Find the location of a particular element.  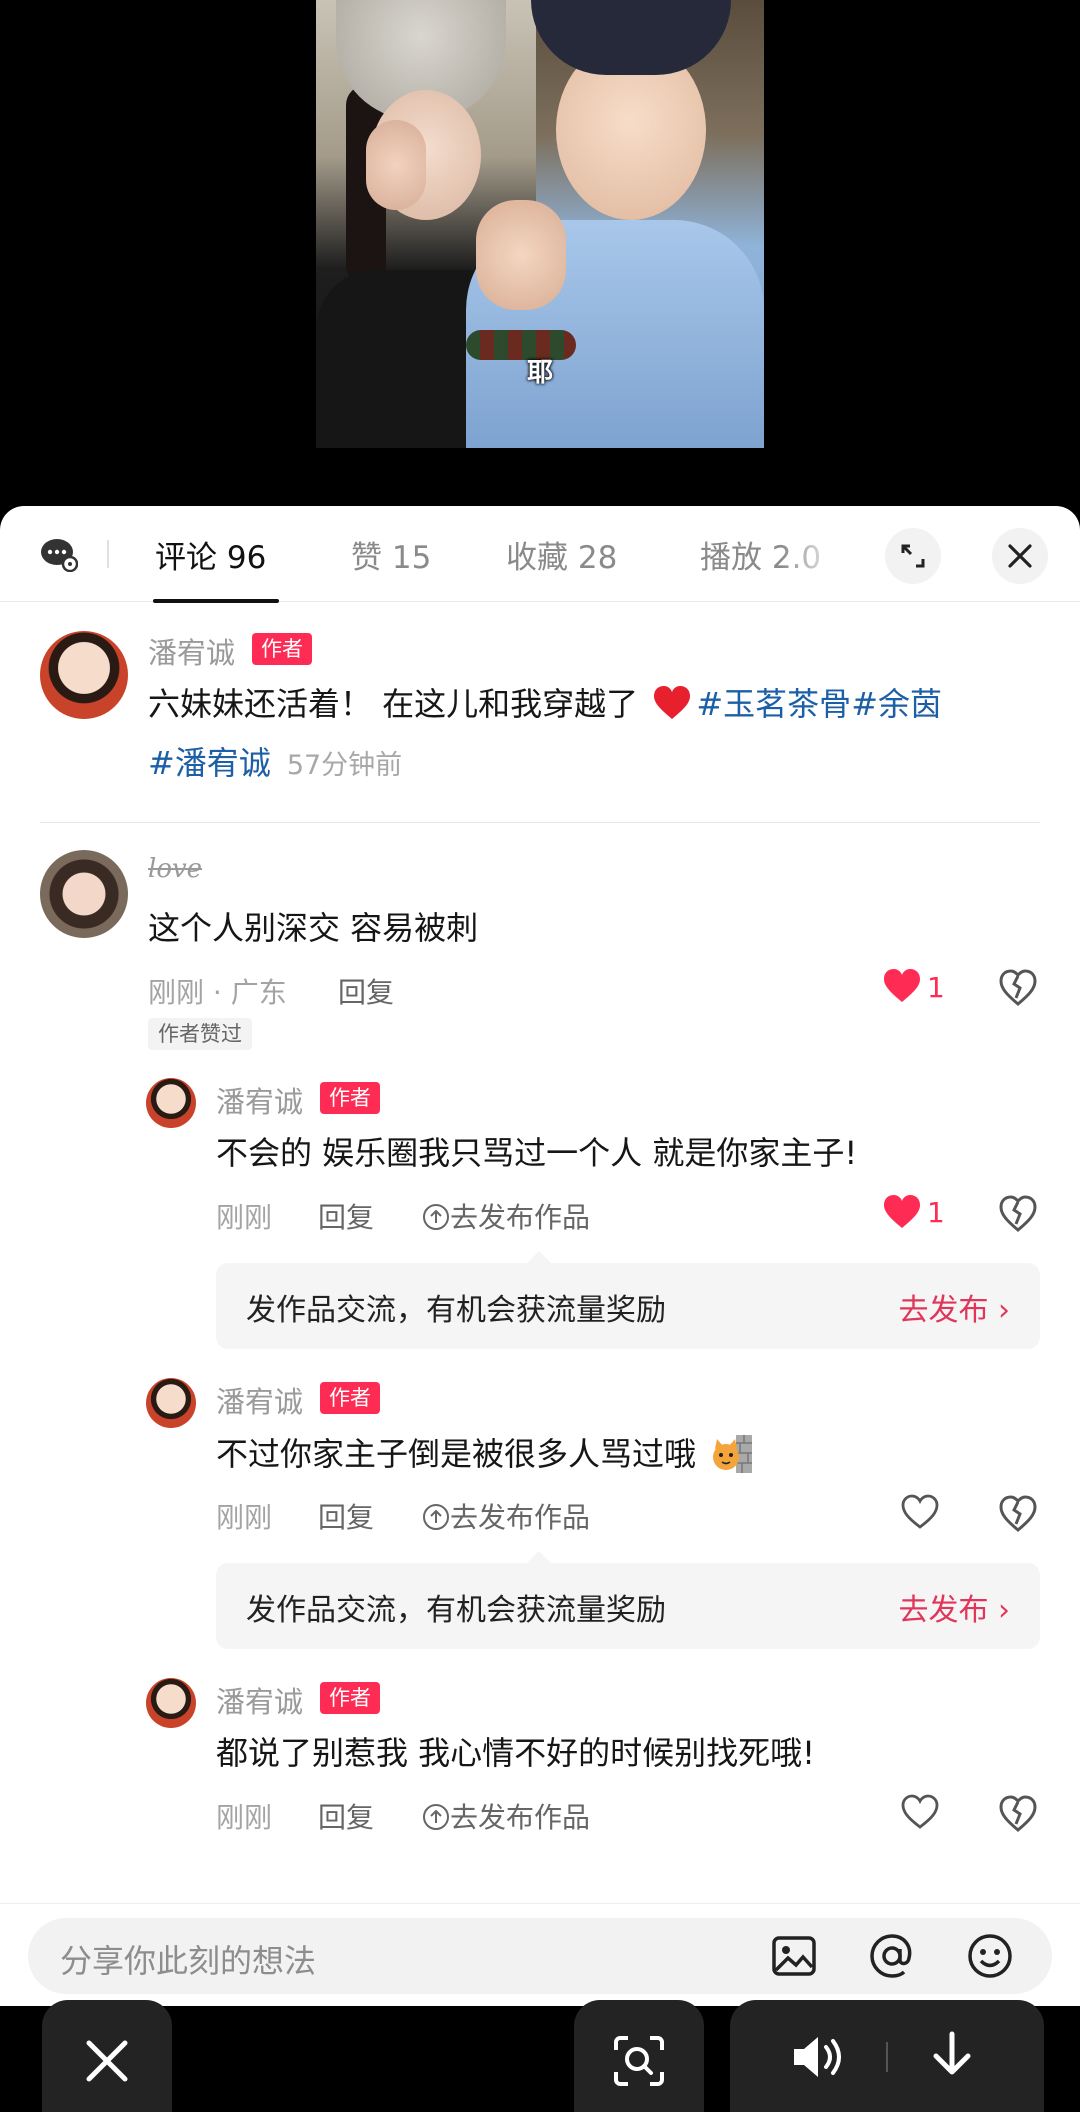

post-text-line2: #潘宥诚 57分钟前 is located at coordinates (275, 764).